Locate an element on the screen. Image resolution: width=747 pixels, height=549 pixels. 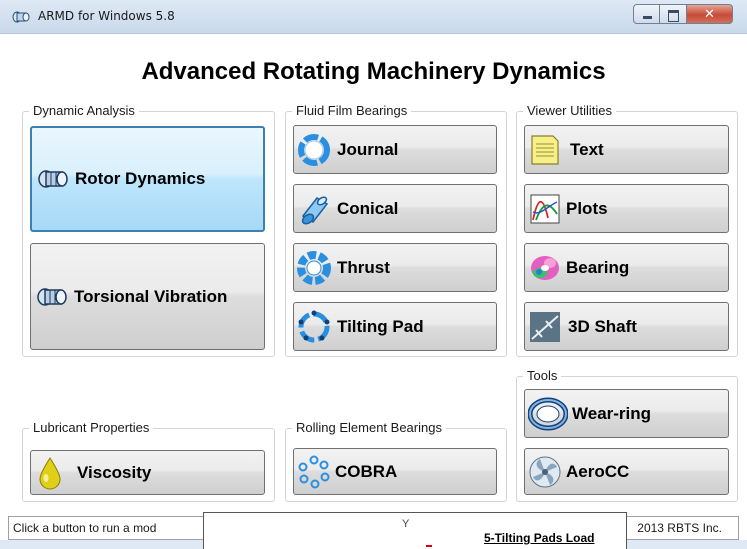
bearing-label: Bearing is located at coordinates (598, 267).